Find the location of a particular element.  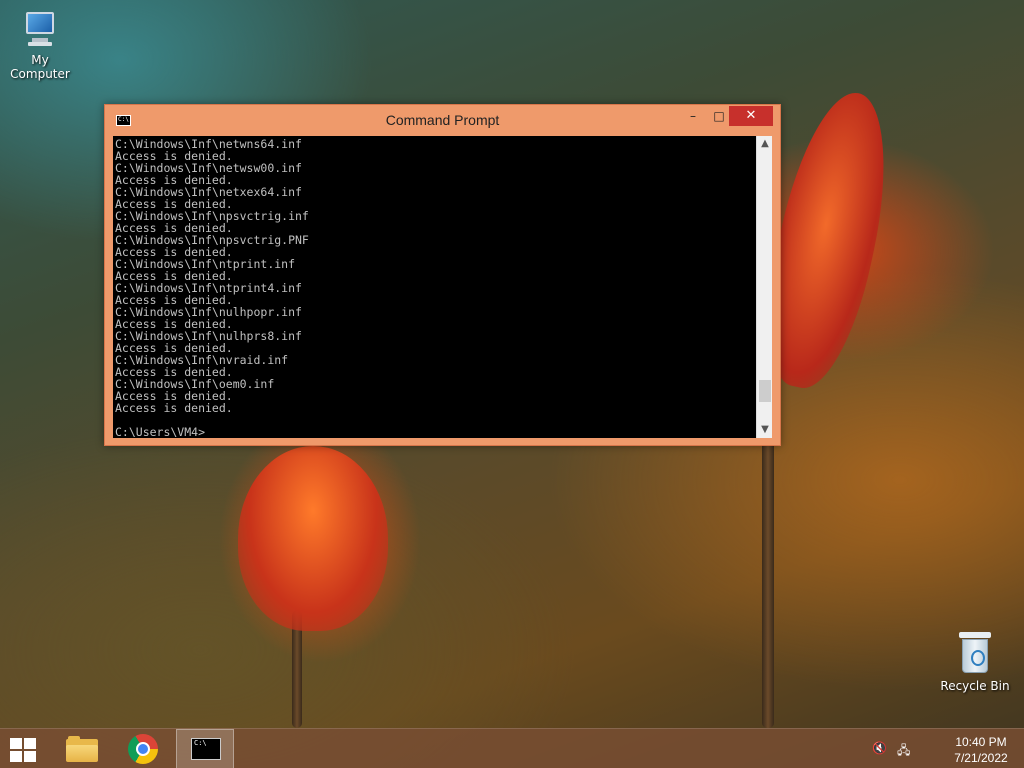

console-line: Access is denied. is located at coordinates (174, 408).